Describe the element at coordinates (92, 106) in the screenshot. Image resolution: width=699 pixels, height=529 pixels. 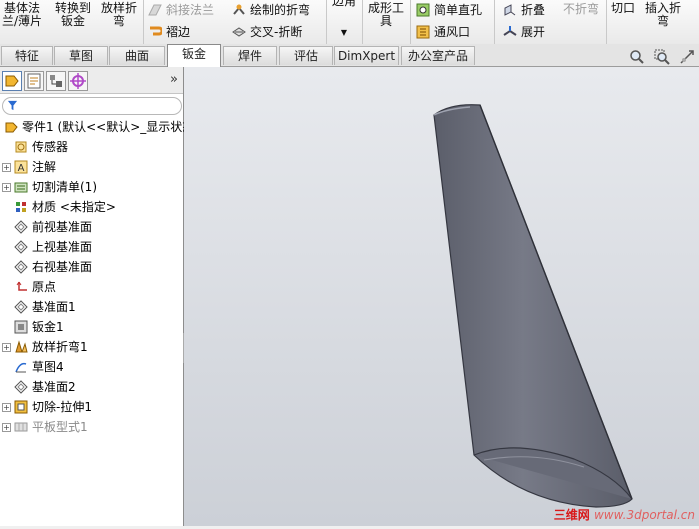
I see `feature-filter-input` at that location.